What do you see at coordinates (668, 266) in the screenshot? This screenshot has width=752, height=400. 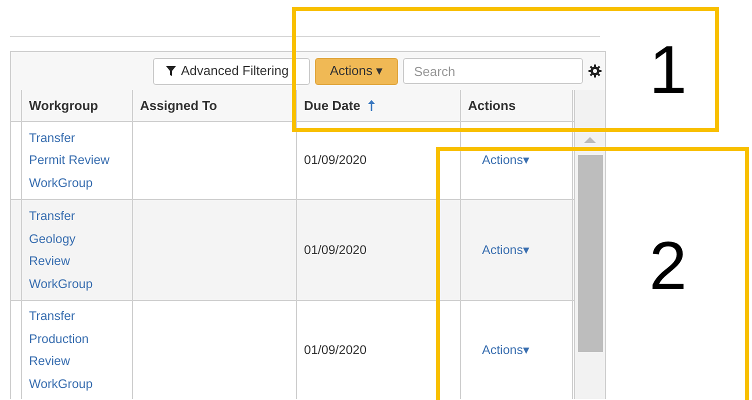 I see `callout-number: 2` at bounding box center [668, 266].